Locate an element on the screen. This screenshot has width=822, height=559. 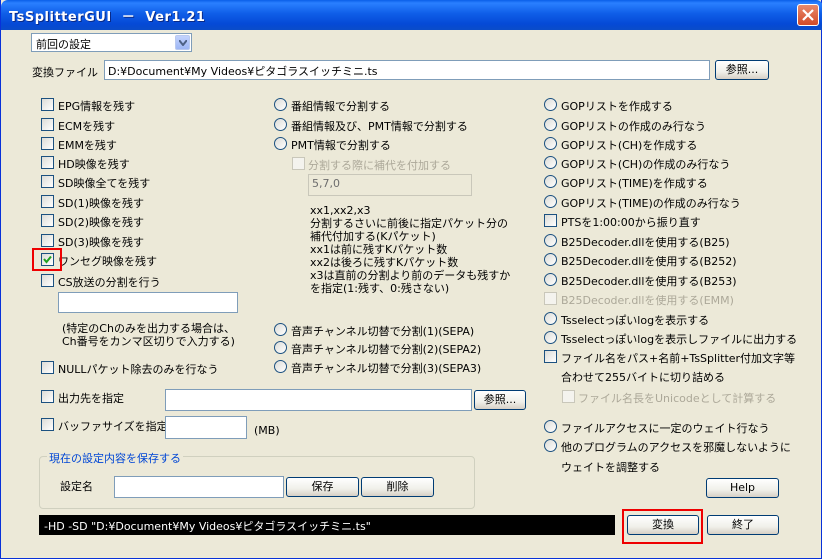
sd1-label: SD(1)映像を残す is located at coordinates (101, 203).